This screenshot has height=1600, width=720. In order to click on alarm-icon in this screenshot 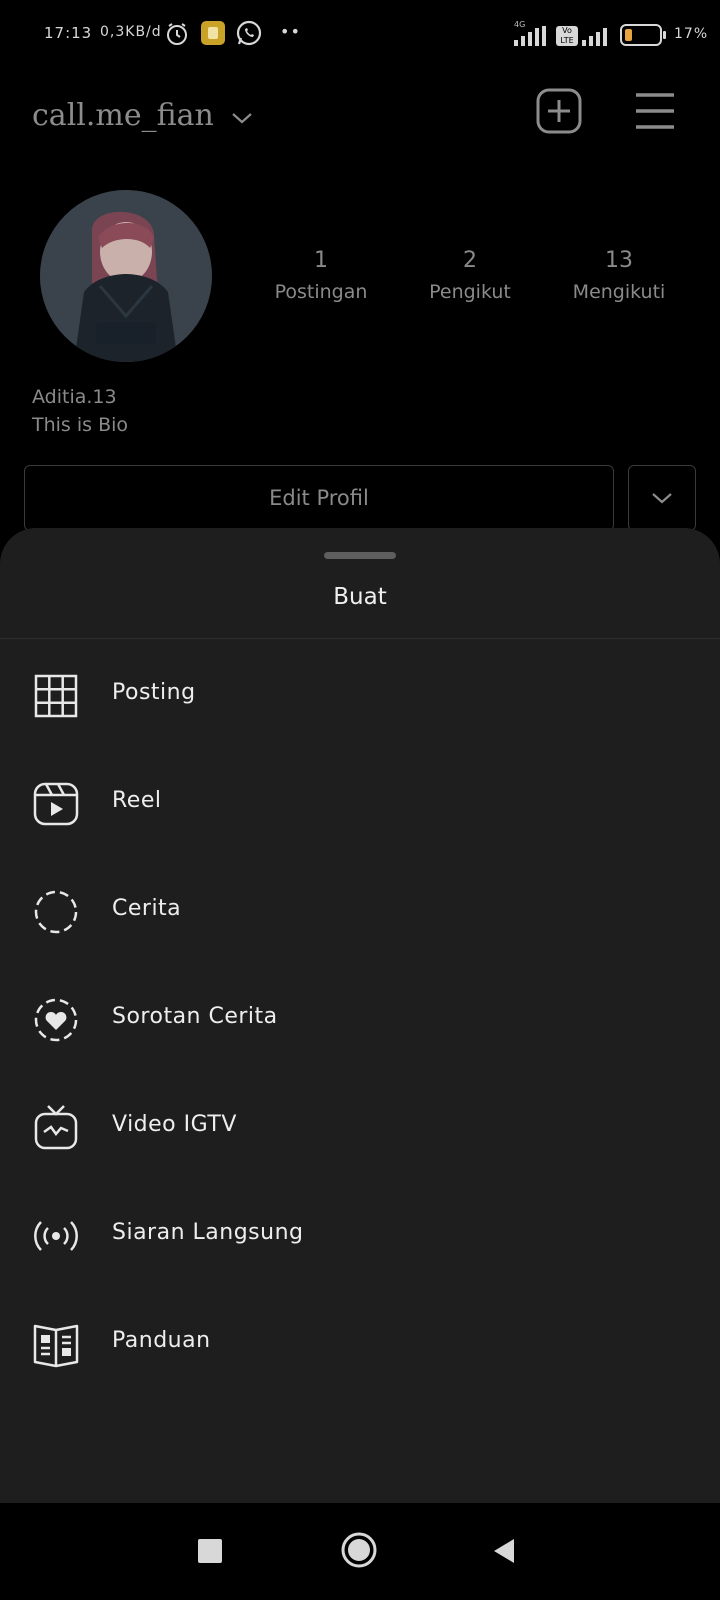, I will do `click(177, 34)`.